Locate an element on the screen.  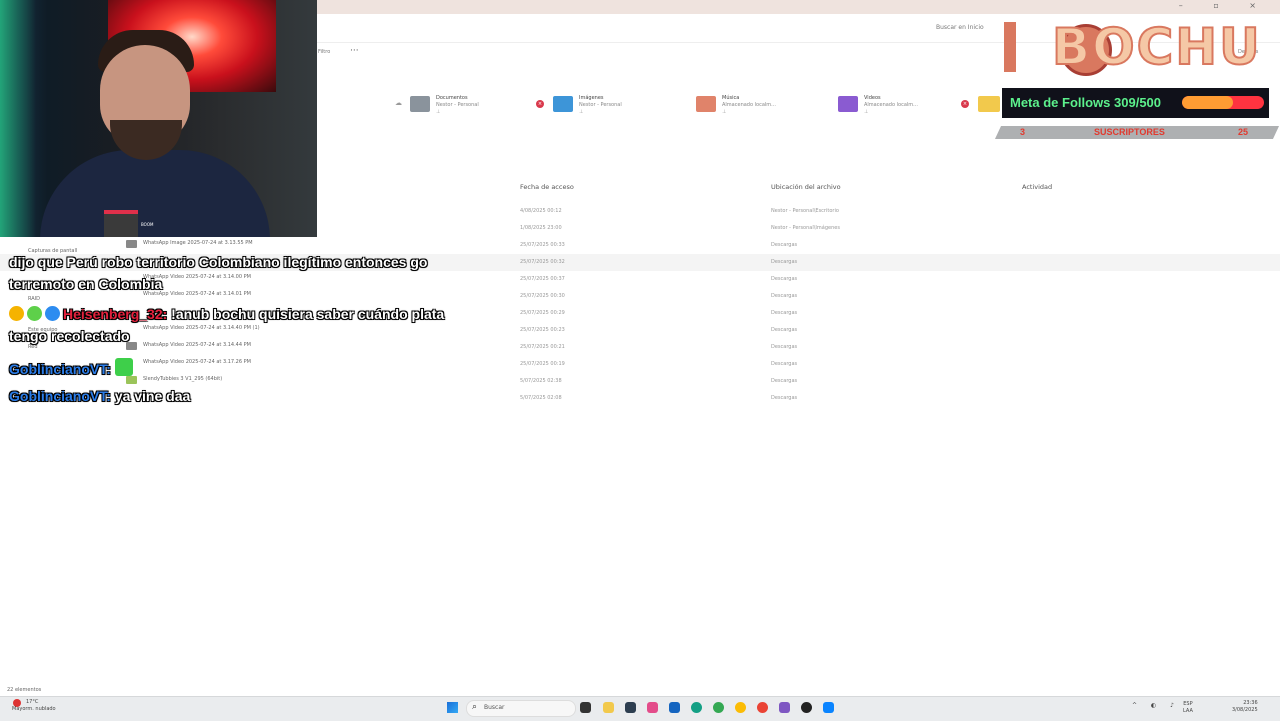
subscriber-goal-bar: 3 SUSCRIPTORES 25 is located at coordinates (1137, 132).